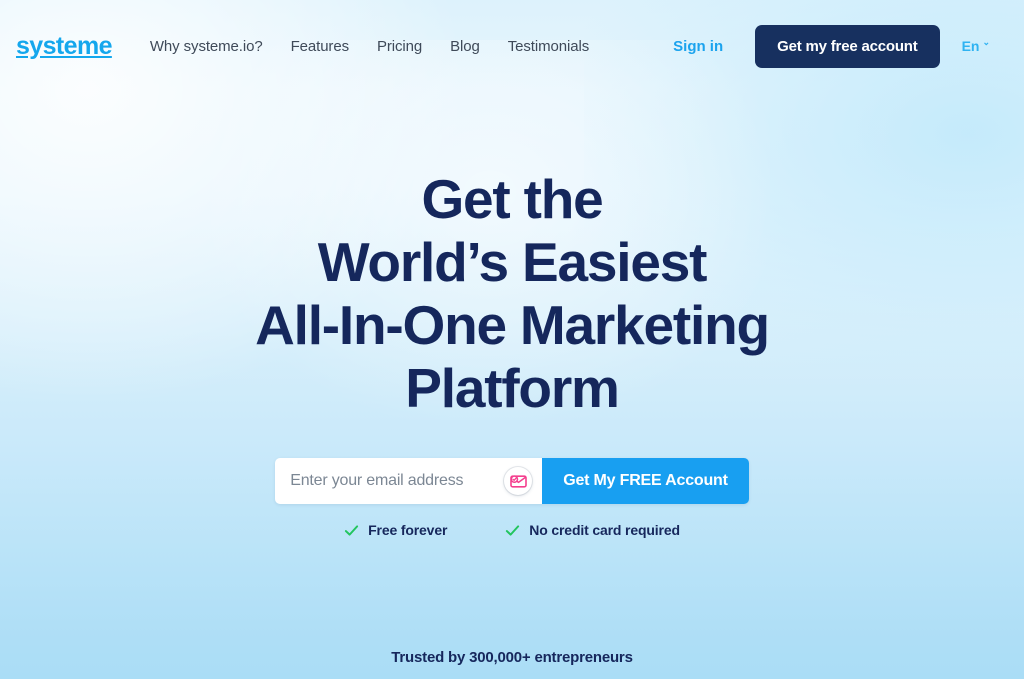  Describe the element at coordinates (548, 46) in the screenshot. I see `nav-item-testimonials: Testimonials` at that location.